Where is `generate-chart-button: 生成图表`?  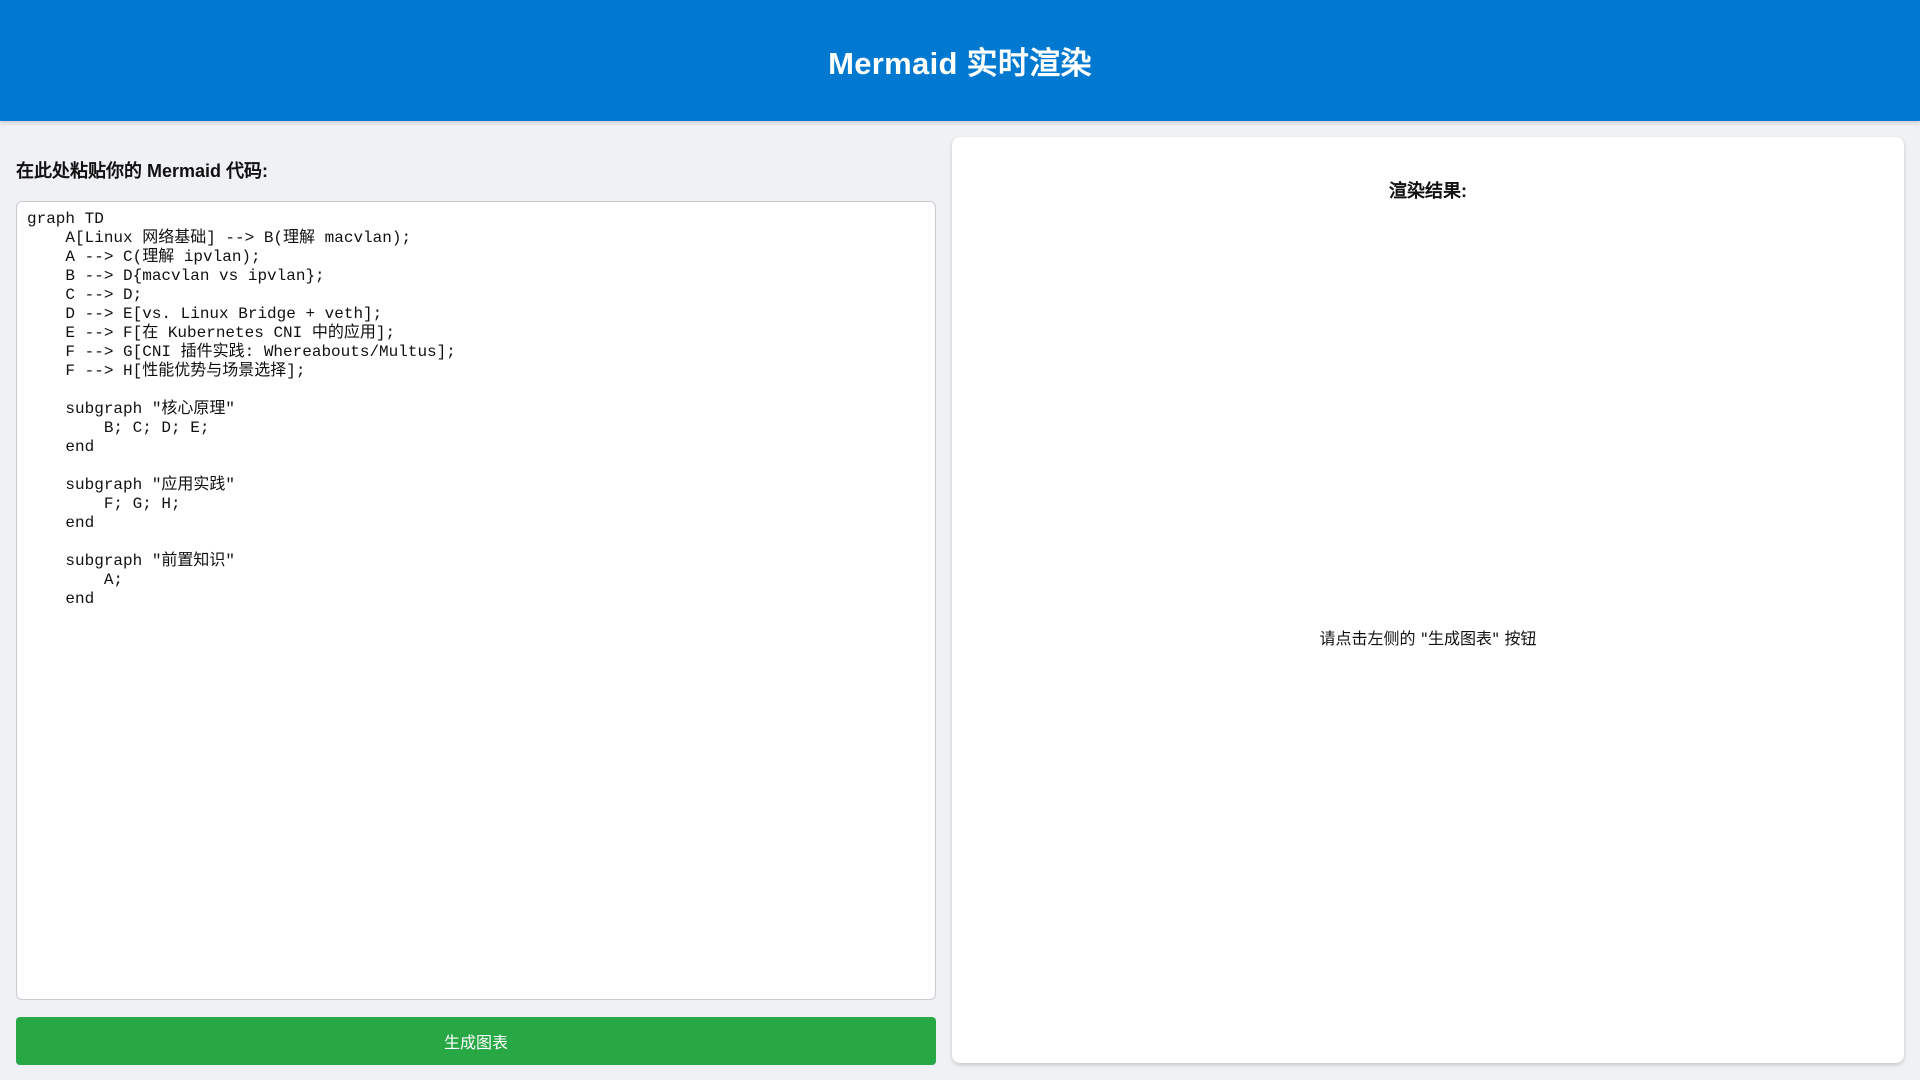 generate-chart-button: 生成图表 is located at coordinates (476, 1041).